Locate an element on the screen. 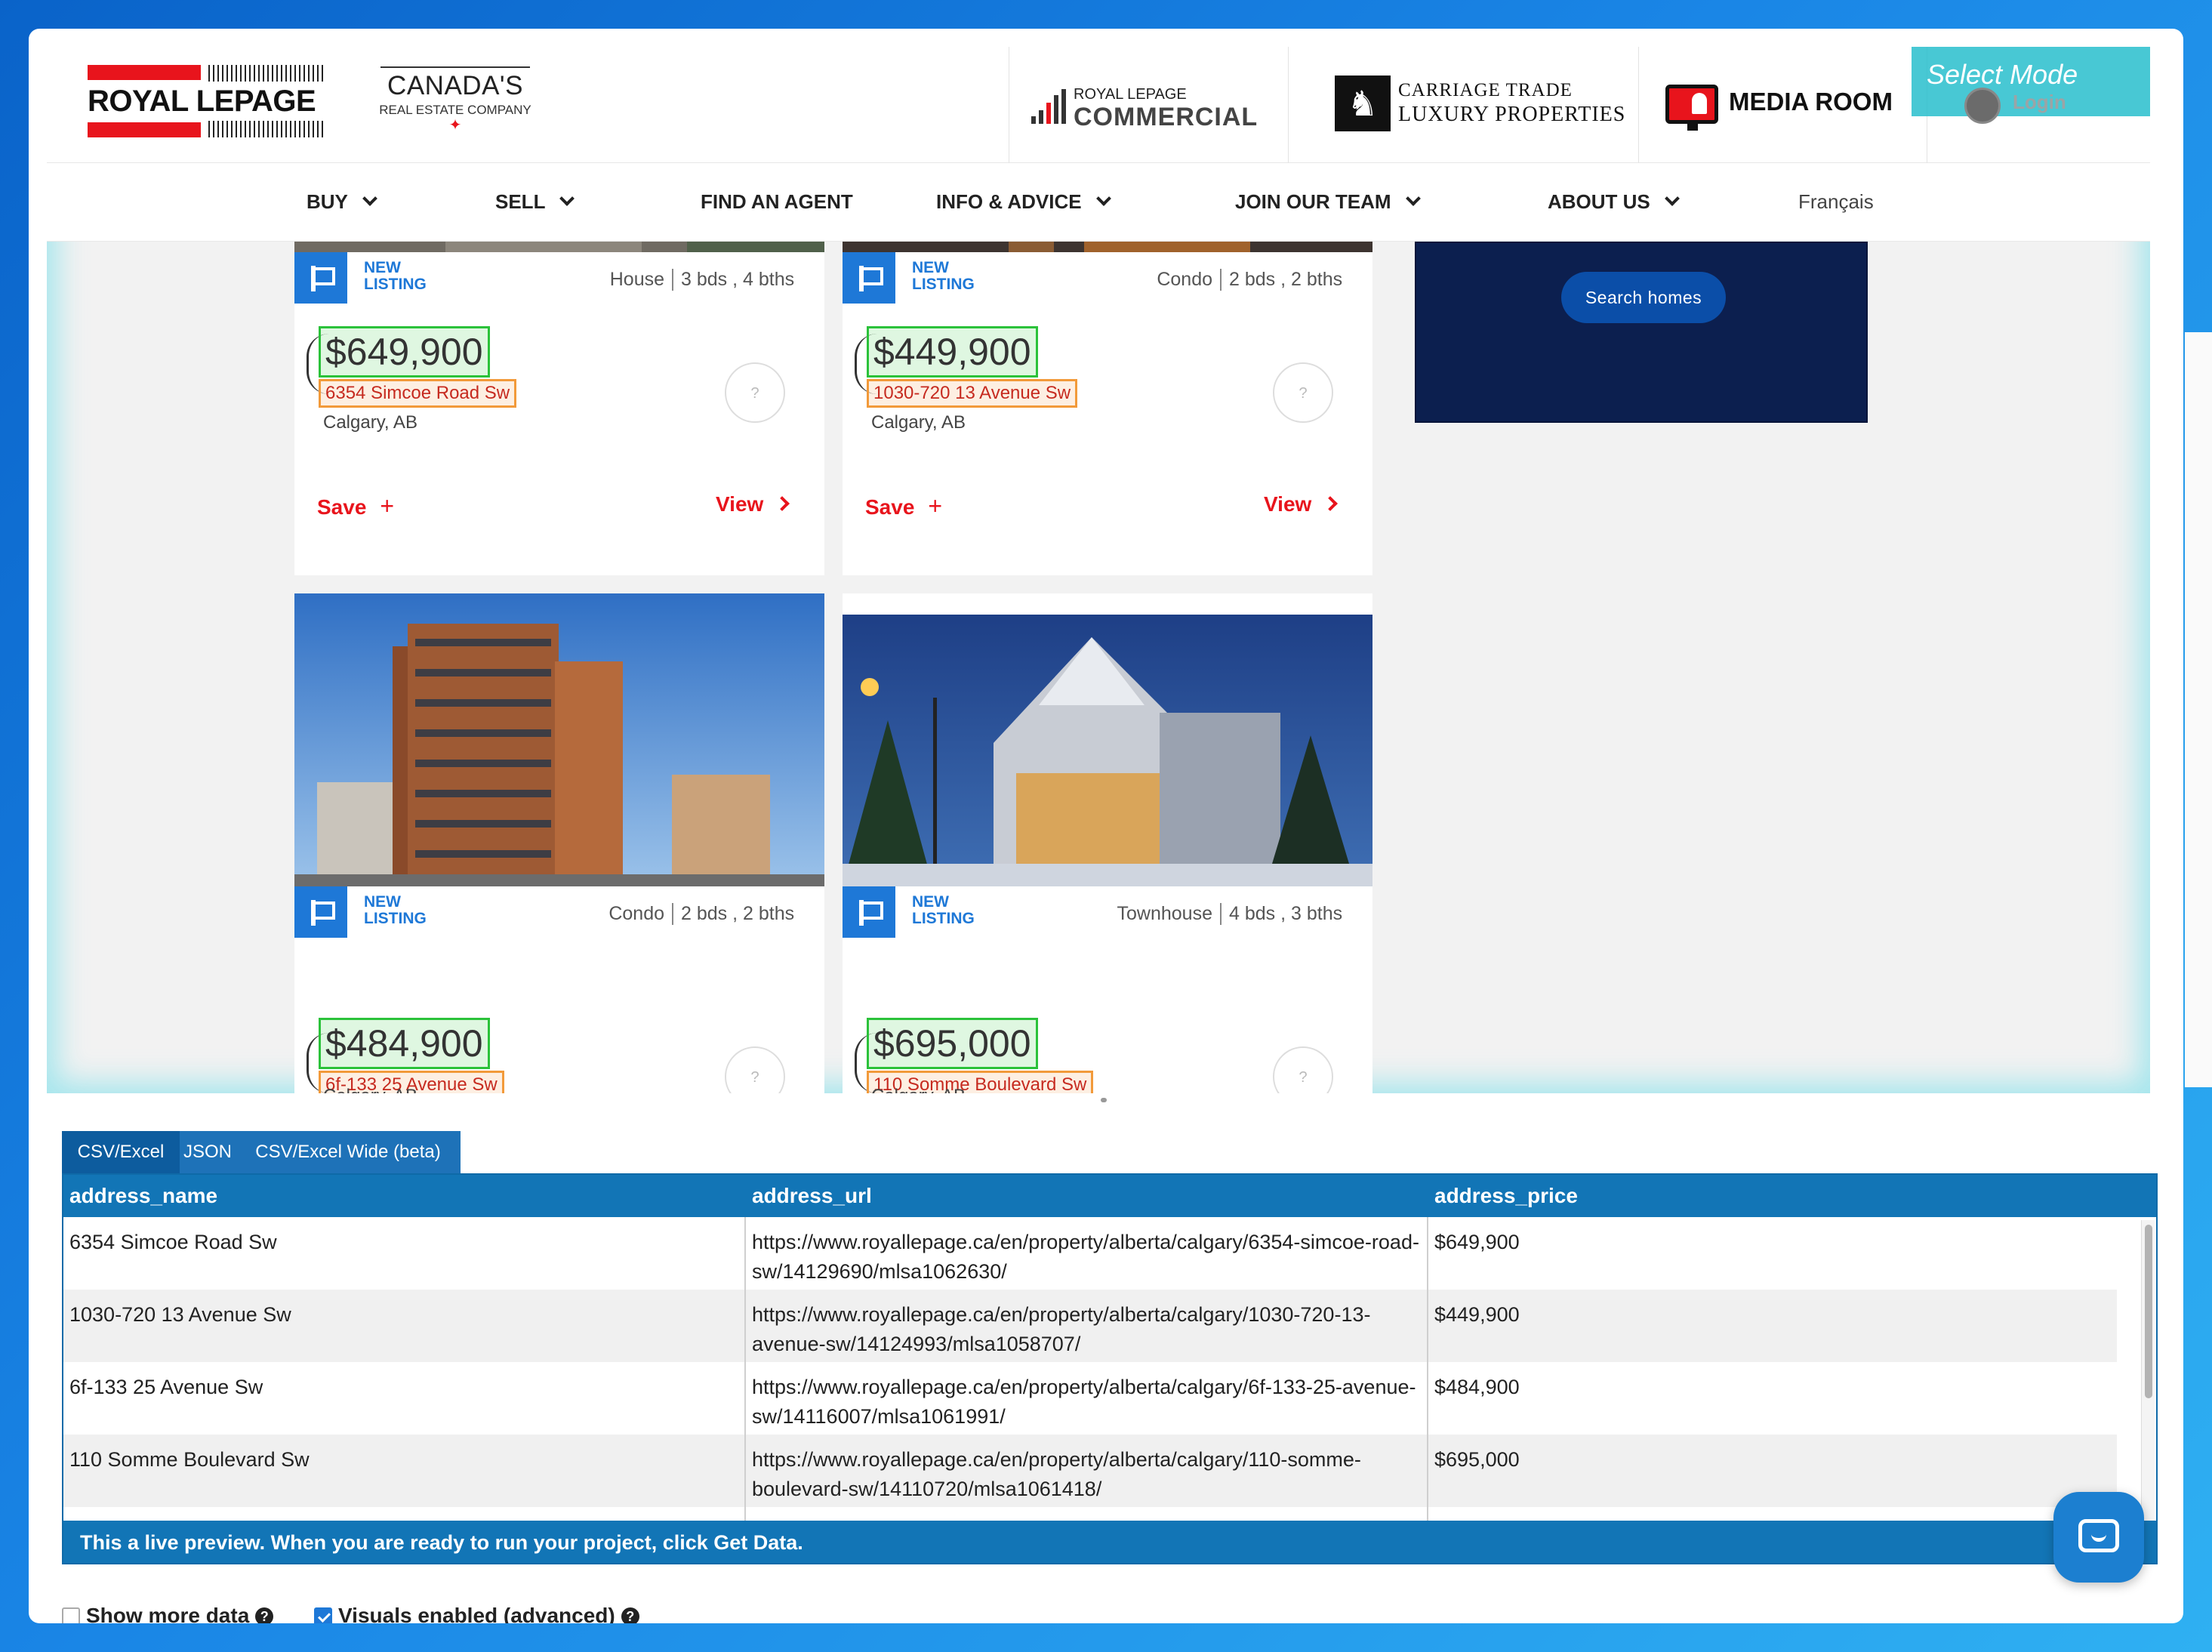 This screenshot has width=2212, height=1652. column-header: address_price is located at coordinates (1506, 1196).